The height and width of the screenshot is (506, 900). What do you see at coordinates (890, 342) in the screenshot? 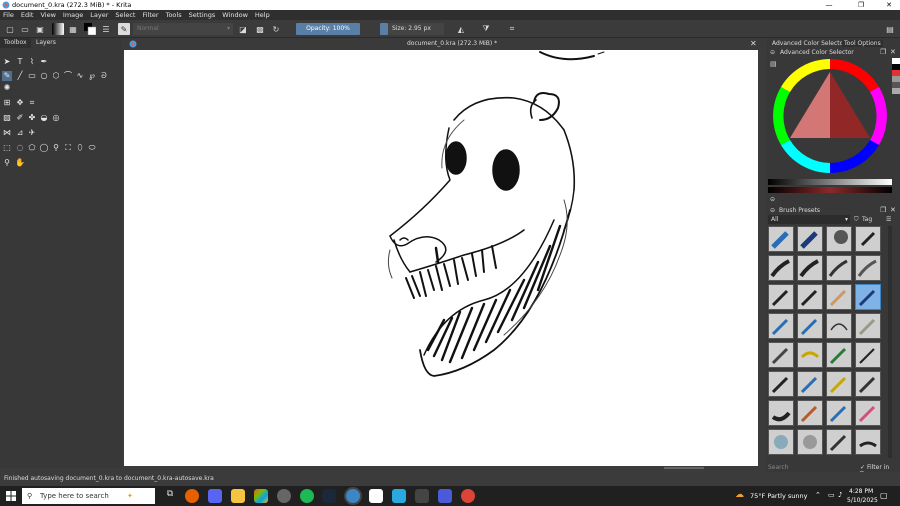
I see `presets-scrollbar` at bounding box center [890, 342].